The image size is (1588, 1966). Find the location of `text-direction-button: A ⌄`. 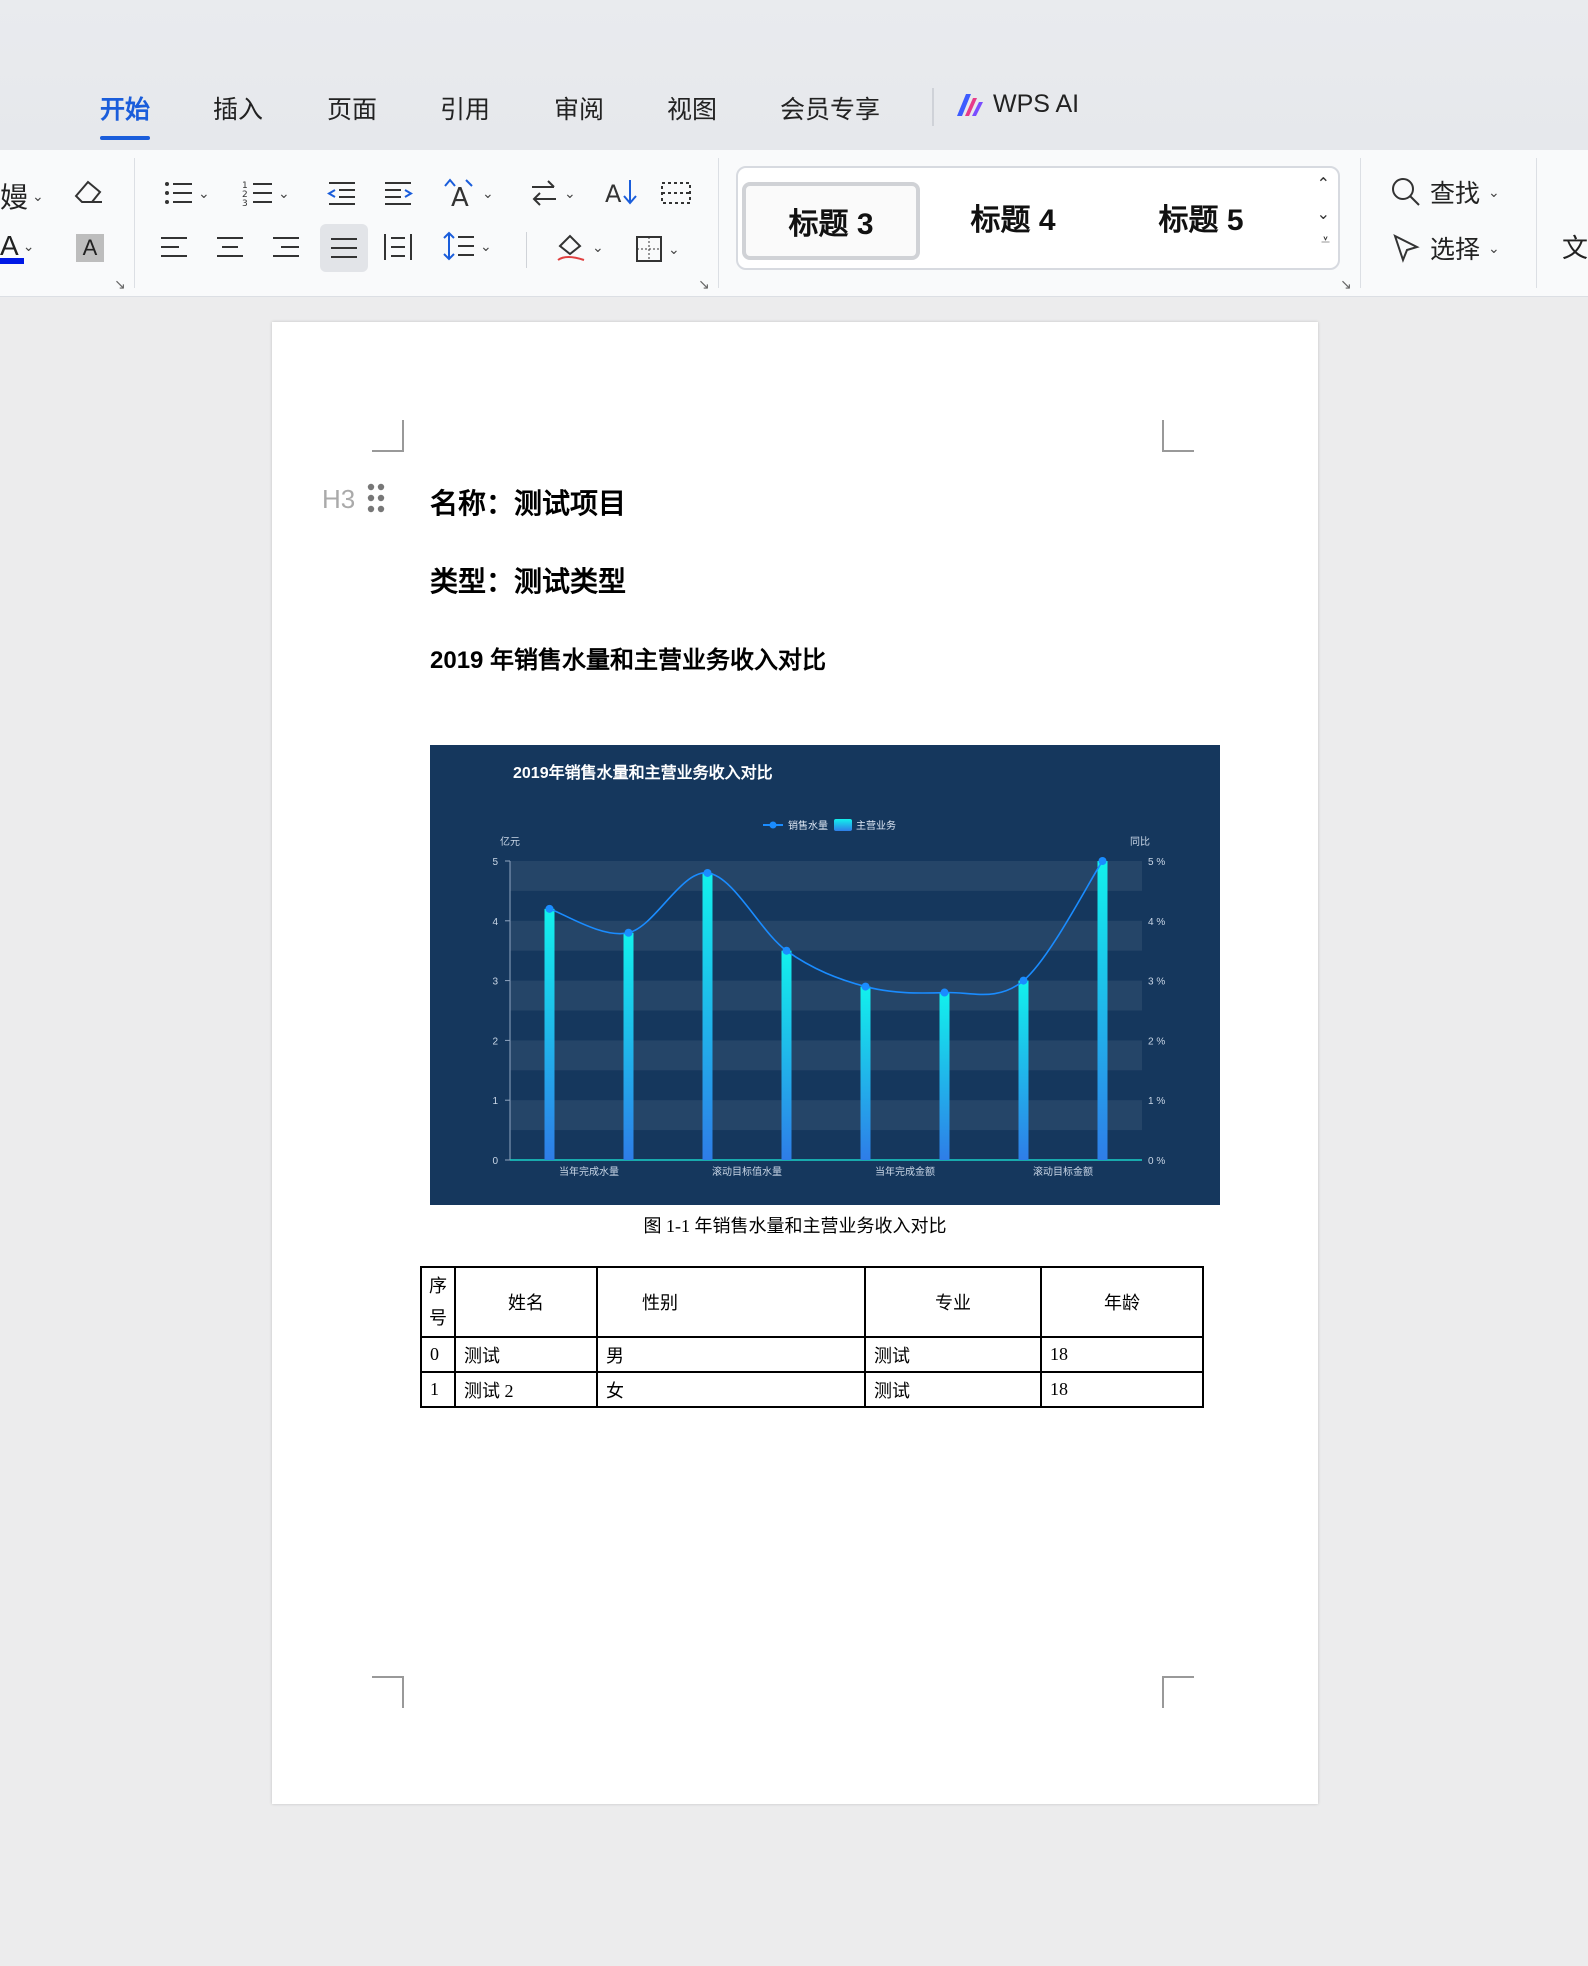

text-direction-button: A ⌄ is located at coordinates (468, 193).